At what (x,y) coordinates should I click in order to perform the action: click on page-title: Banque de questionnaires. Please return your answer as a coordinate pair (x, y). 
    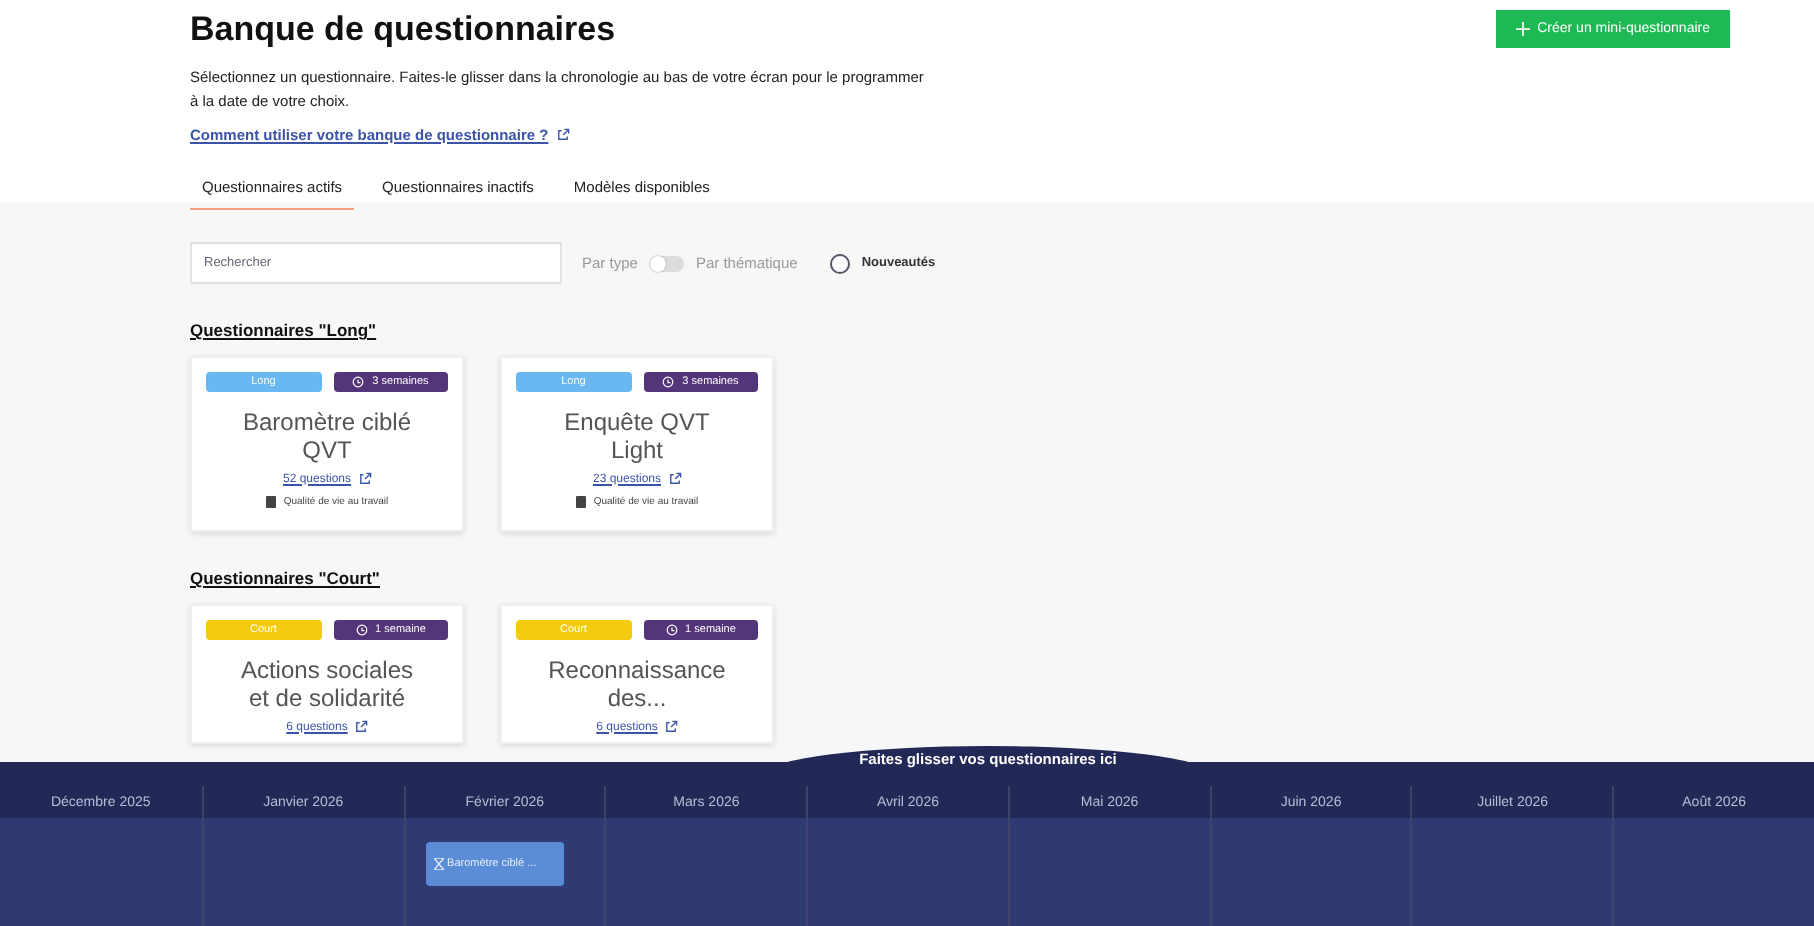
    Looking at the image, I should click on (403, 30).